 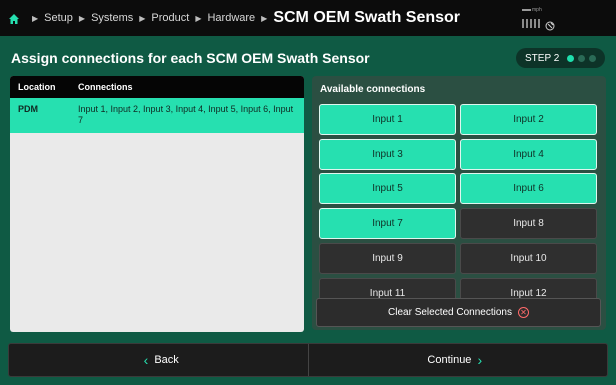 I want to click on bottom-navigation: ‹ Back Continue ›, so click(x=308, y=360).